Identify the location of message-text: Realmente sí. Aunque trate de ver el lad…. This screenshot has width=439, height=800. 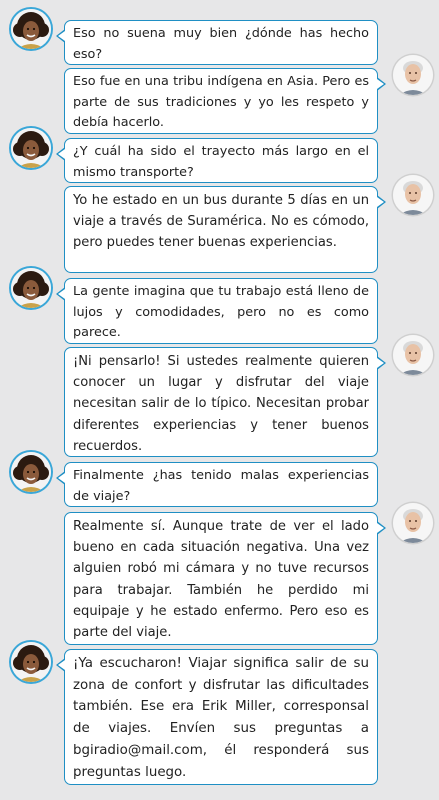
(221, 580).